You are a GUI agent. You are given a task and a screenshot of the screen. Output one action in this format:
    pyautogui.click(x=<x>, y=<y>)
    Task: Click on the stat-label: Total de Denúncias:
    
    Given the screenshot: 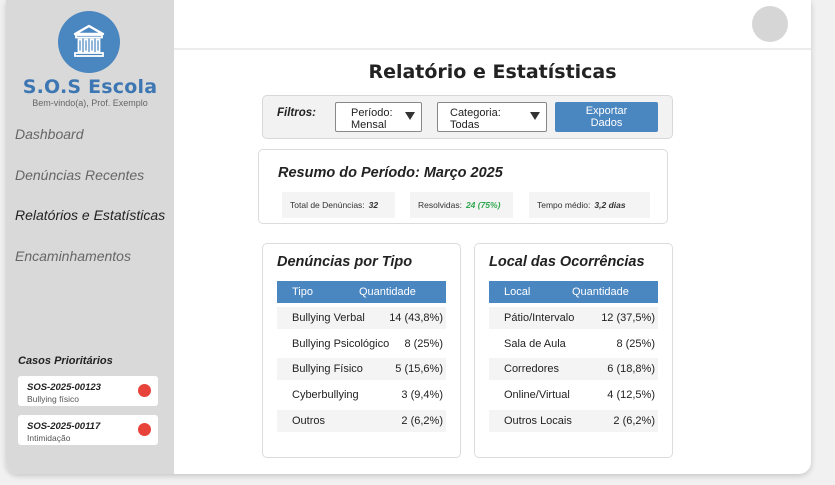 What is the action you would take?
    pyautogui.click(x=327, y=205)
    